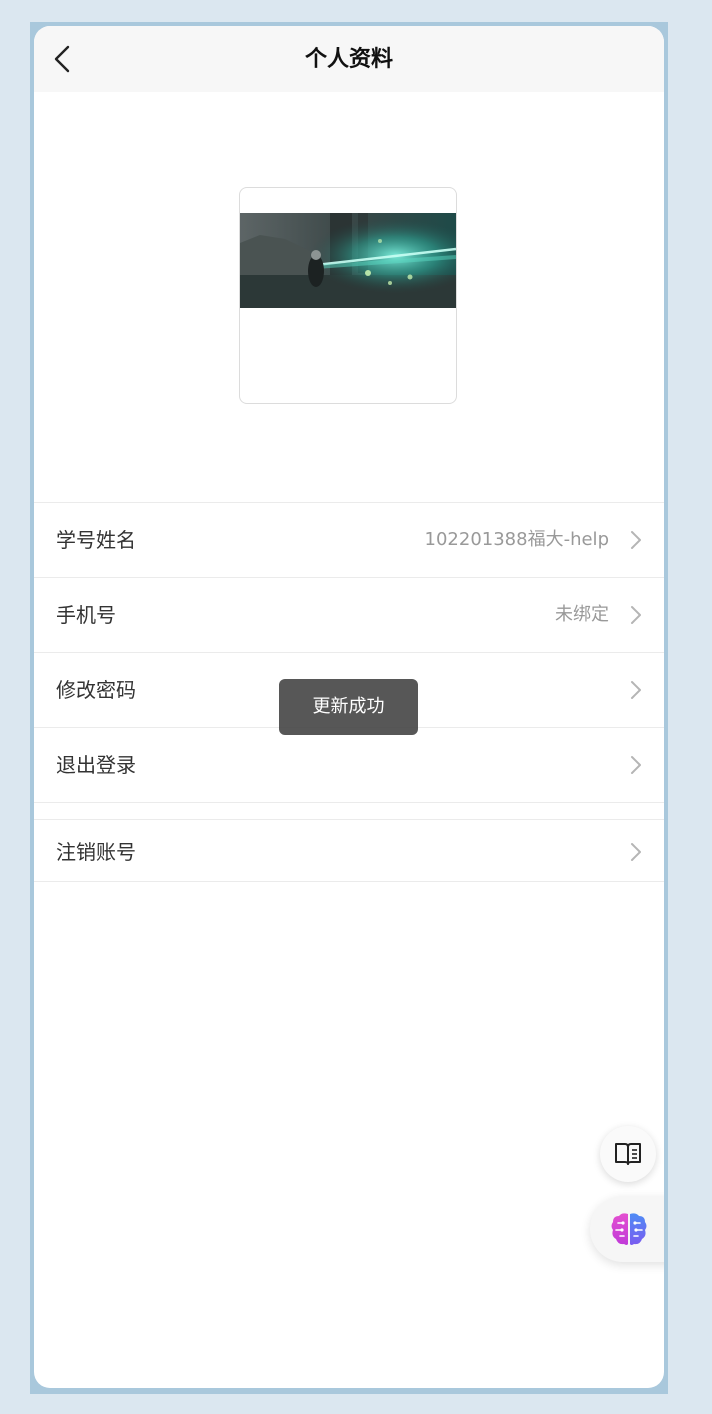 The width and height of the screenshot is (712, 1414). Describe the element at coordinates (349, 764) in the screenshot. I see `row-logout: 退出登录` at that location.